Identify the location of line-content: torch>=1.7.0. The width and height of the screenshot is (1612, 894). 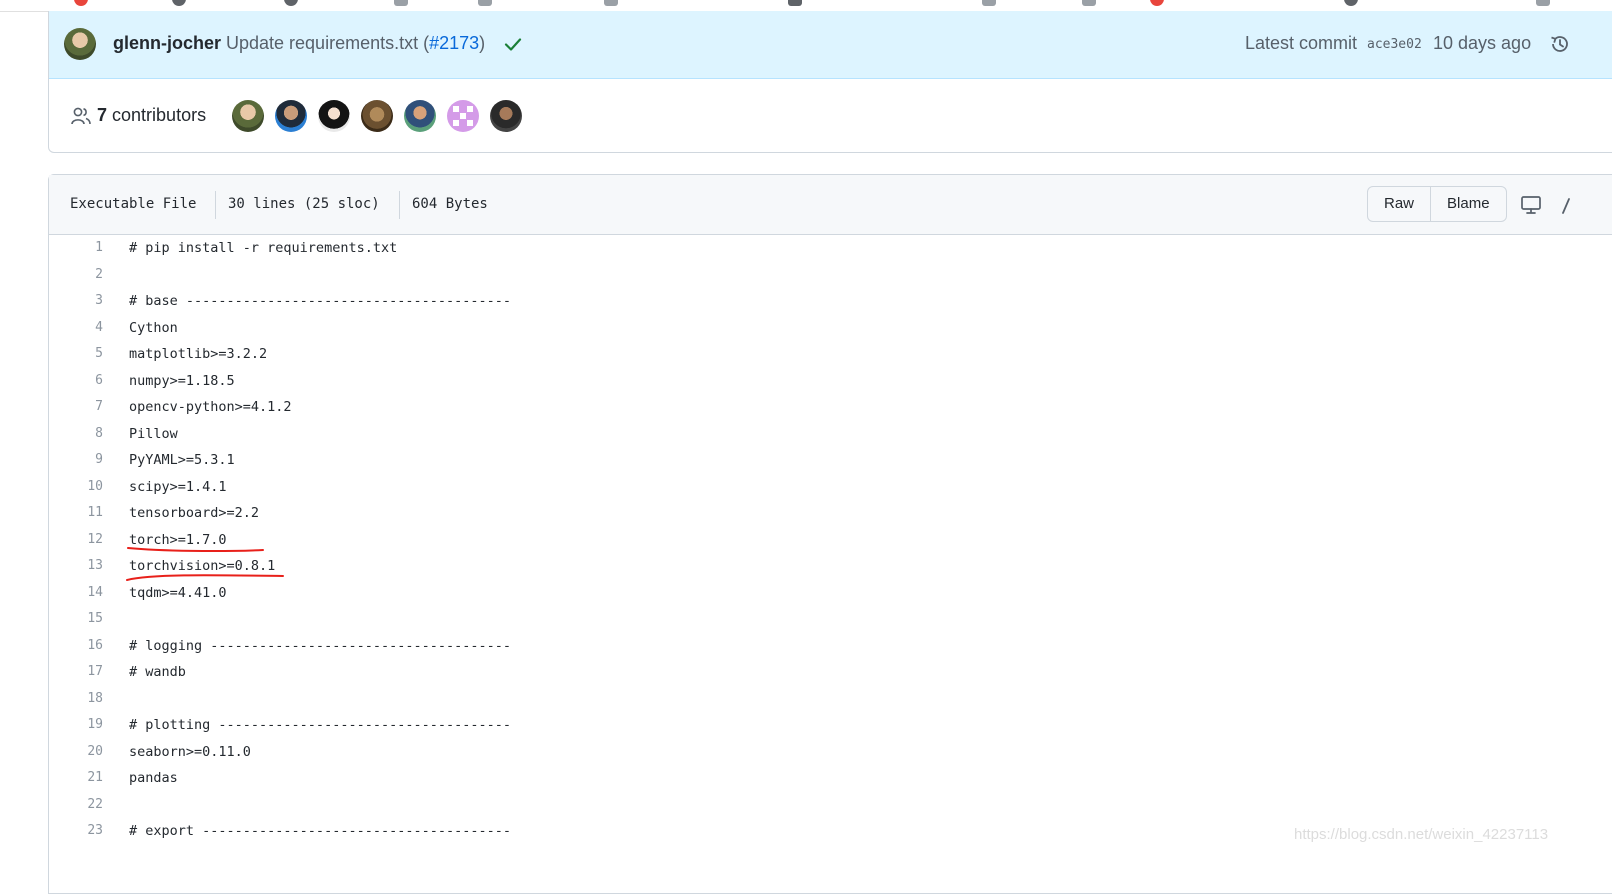
(178, 539).